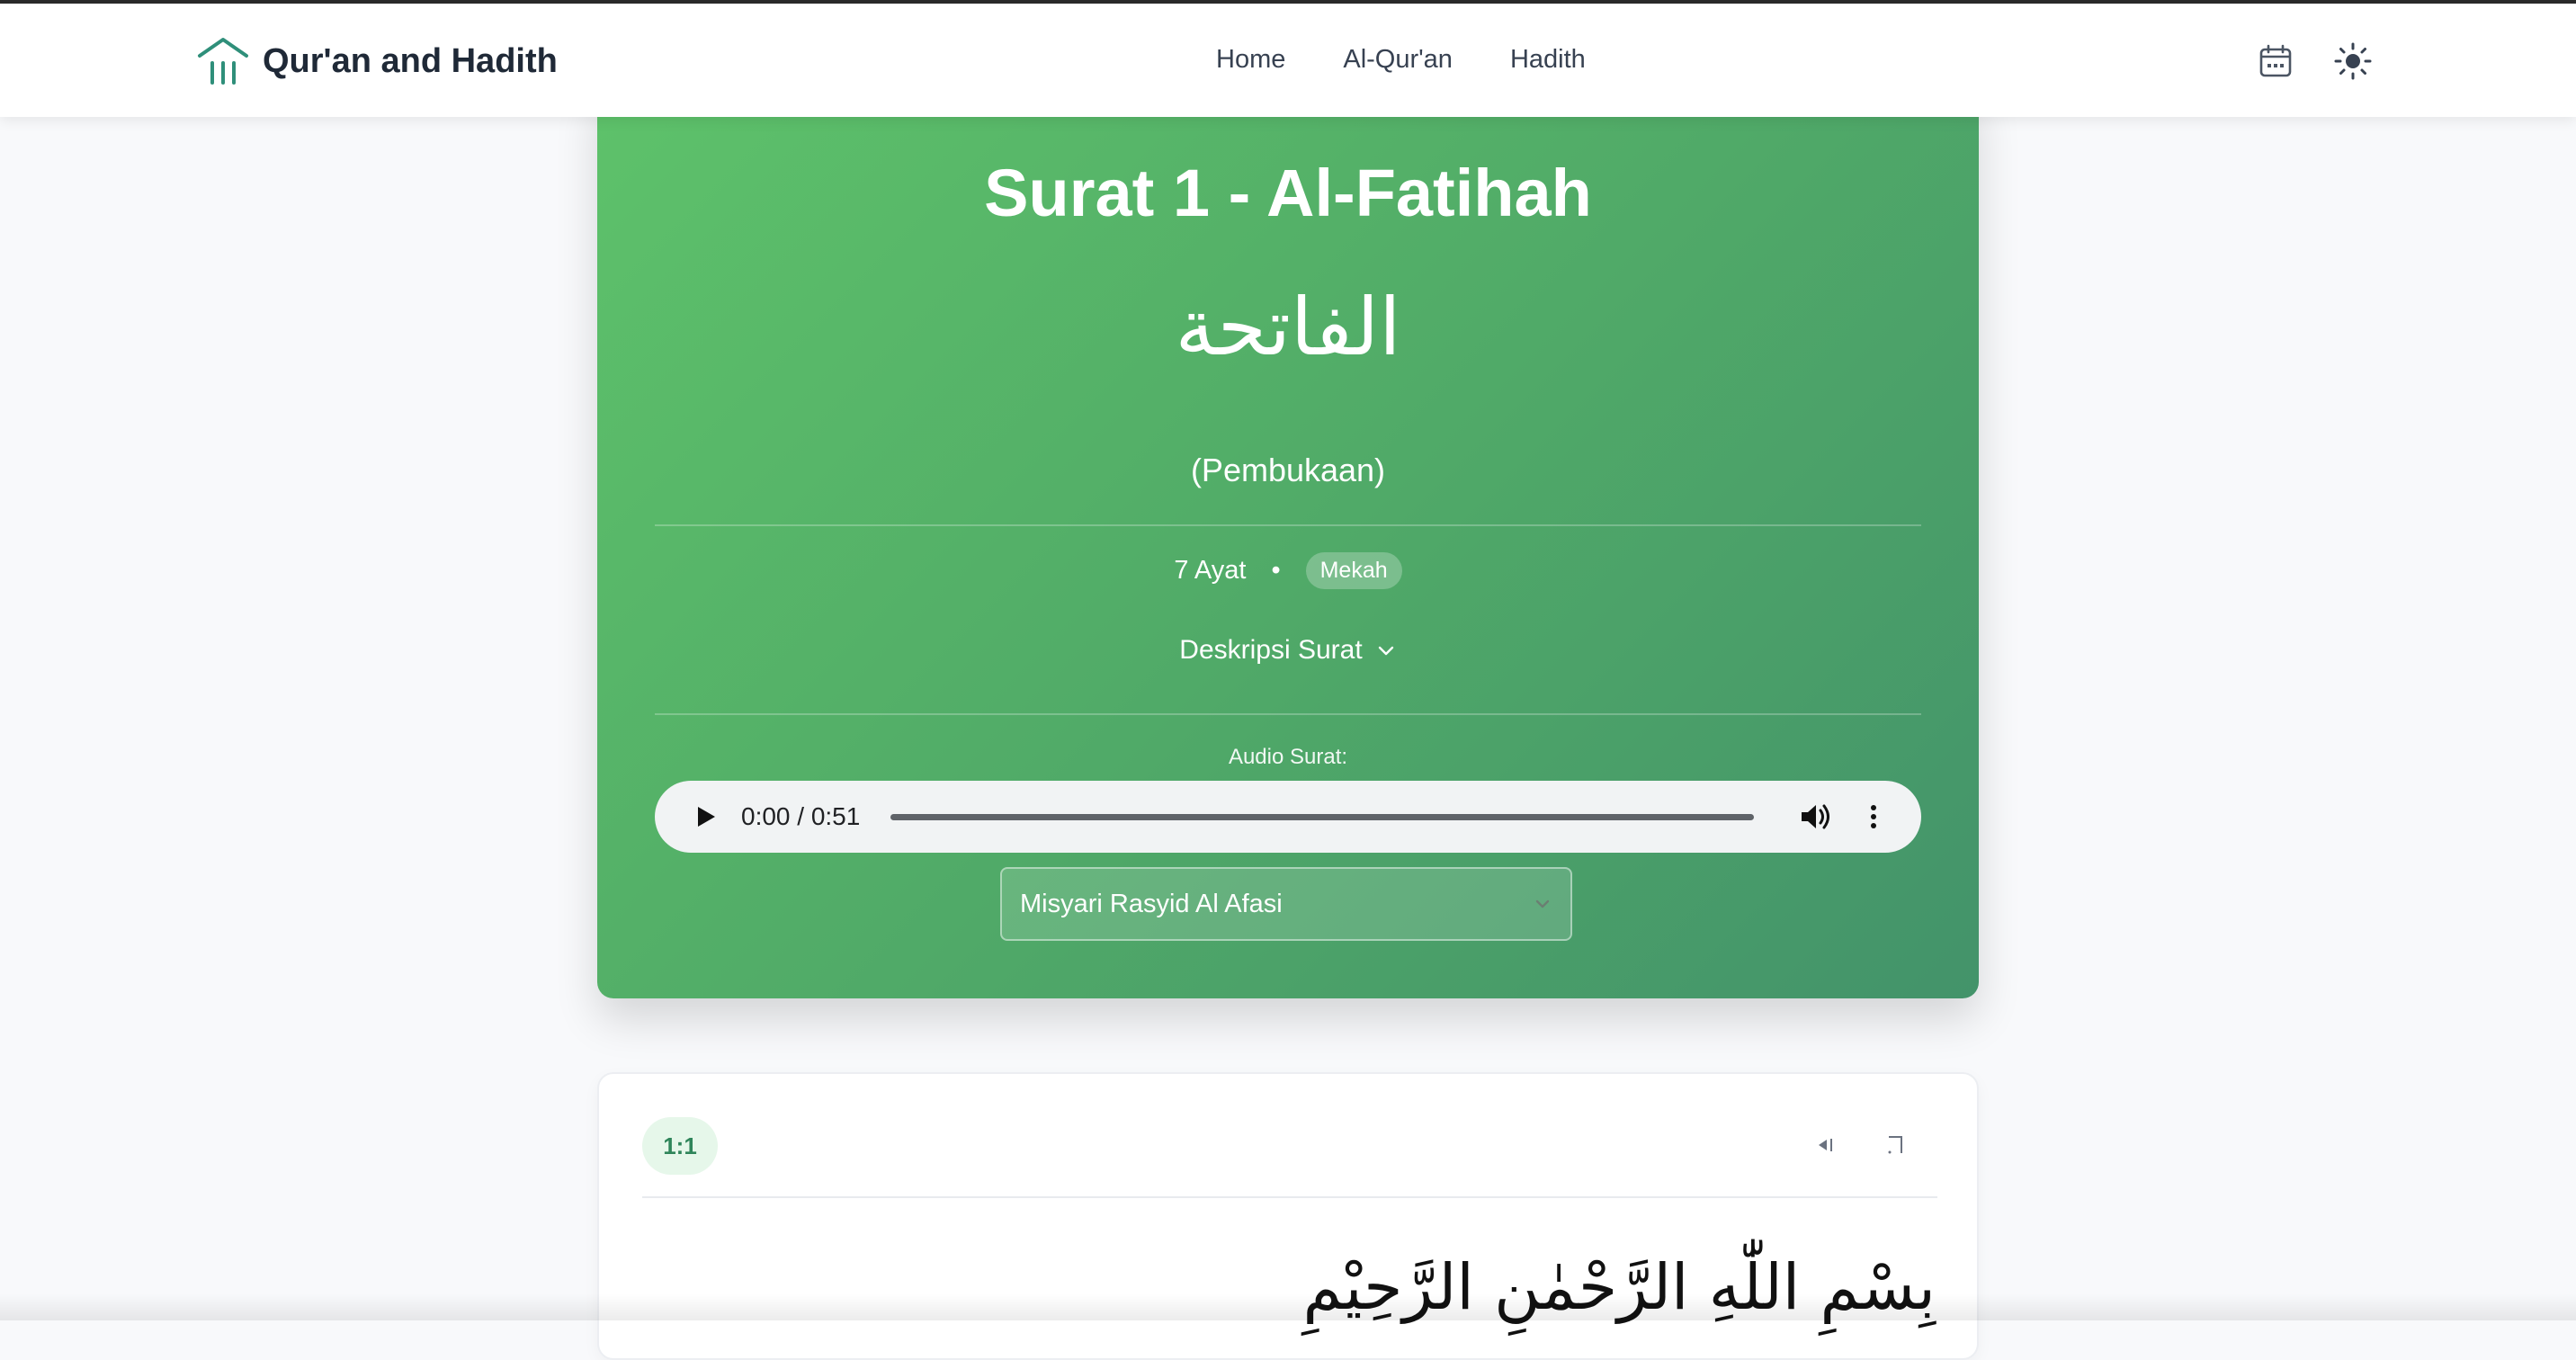 The height and width of the screenshot is (1360, 2576). What do you see at coordinates (1288, 714) in the screenshot?
I see `header-divider-bottom` at bounding box center [1288, 714].